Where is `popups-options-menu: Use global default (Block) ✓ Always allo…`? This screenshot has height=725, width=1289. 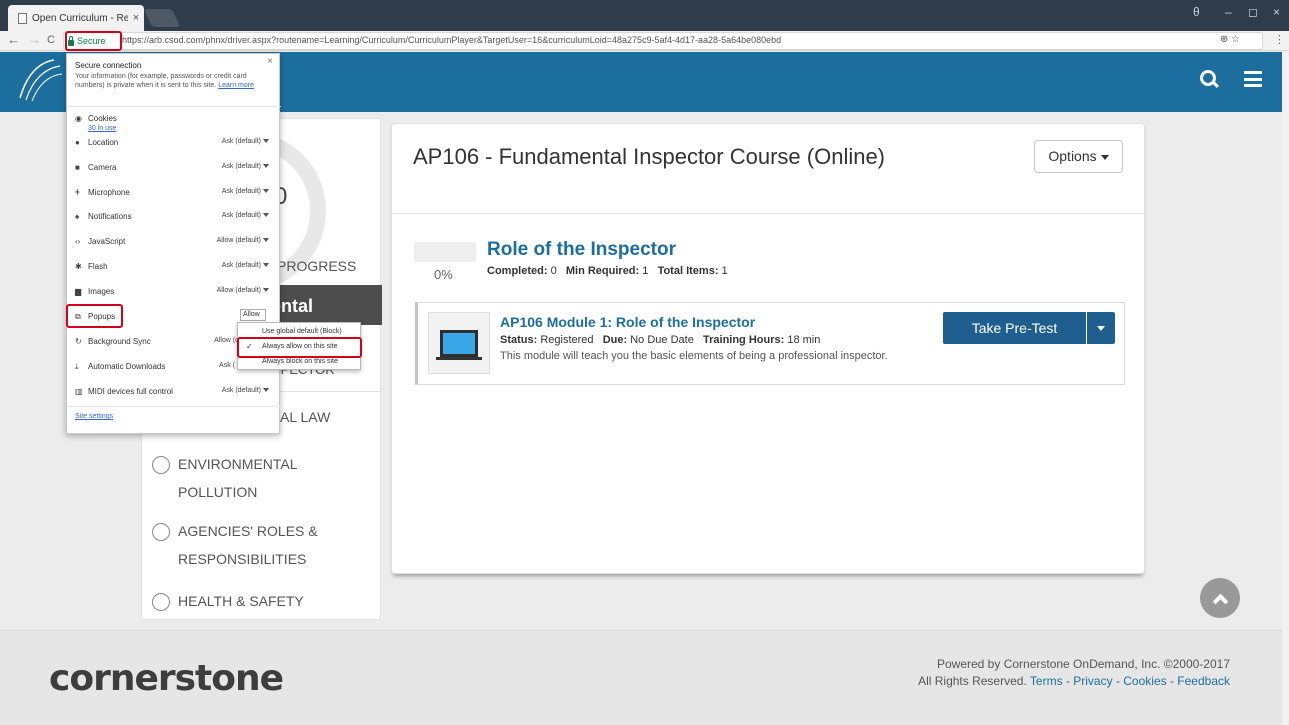 popups-options-menu: Use global default (Block) ✓ Always allo… is located at coordinates (299, 346).